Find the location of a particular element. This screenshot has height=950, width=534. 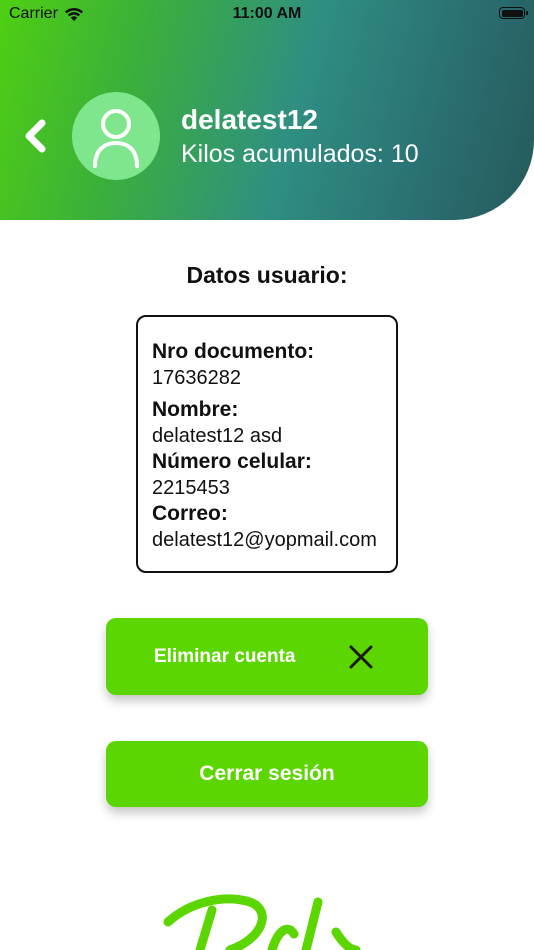

brand-logo is located at coordinates (262, 922).